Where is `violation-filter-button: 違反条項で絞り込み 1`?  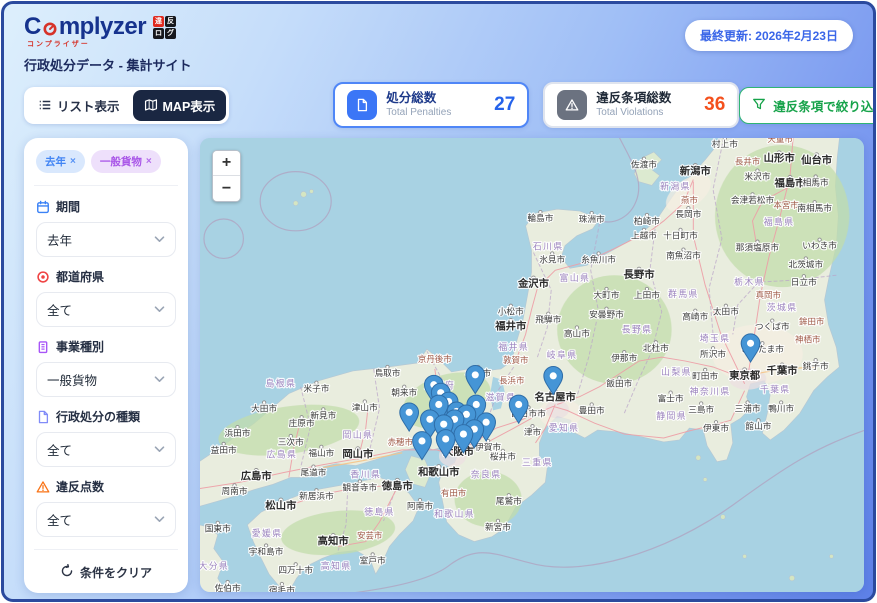
violation-filter-button: 違反条項で絞り込み 1 is located at coordinates (806, 105).